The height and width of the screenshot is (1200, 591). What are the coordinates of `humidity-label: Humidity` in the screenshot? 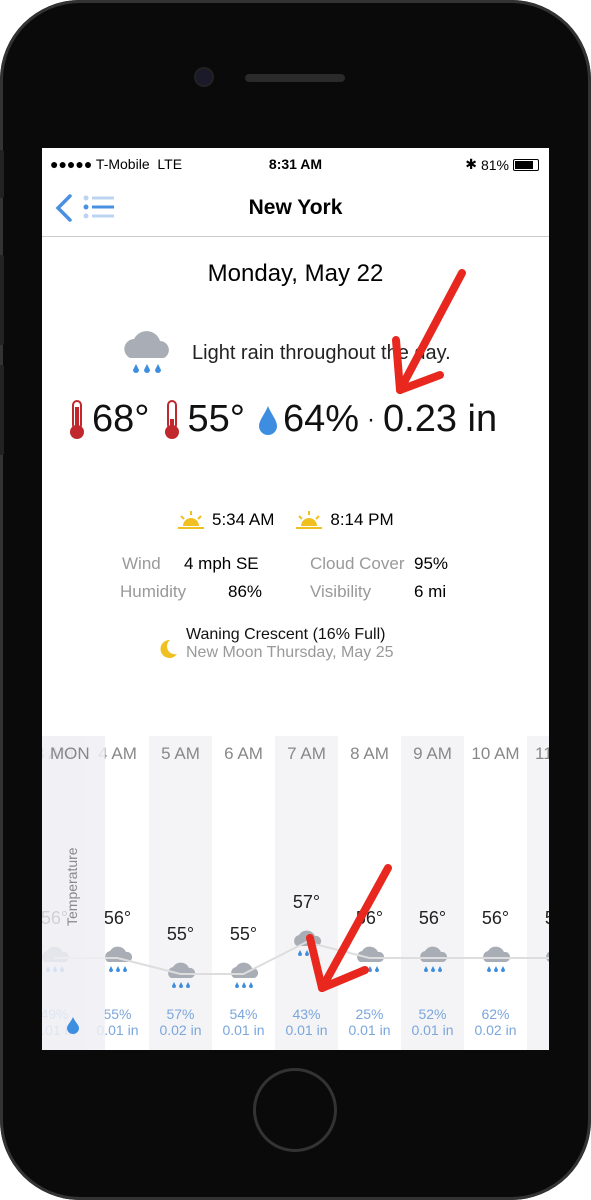 It's located at (153, 591).